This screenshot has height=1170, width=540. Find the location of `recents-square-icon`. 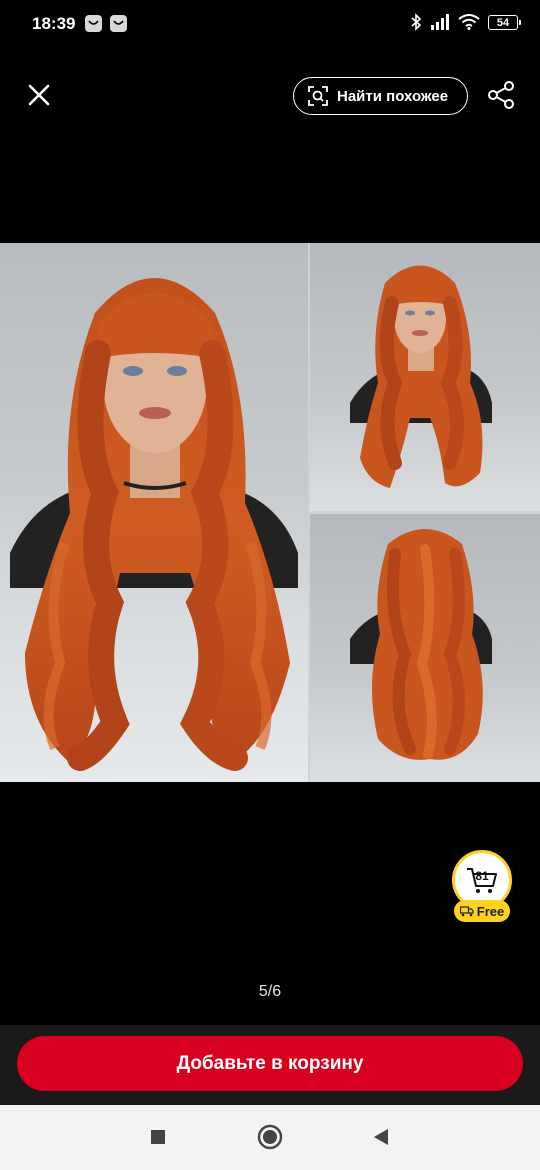

recents-square-icon is located at coordinates (158, 1137).